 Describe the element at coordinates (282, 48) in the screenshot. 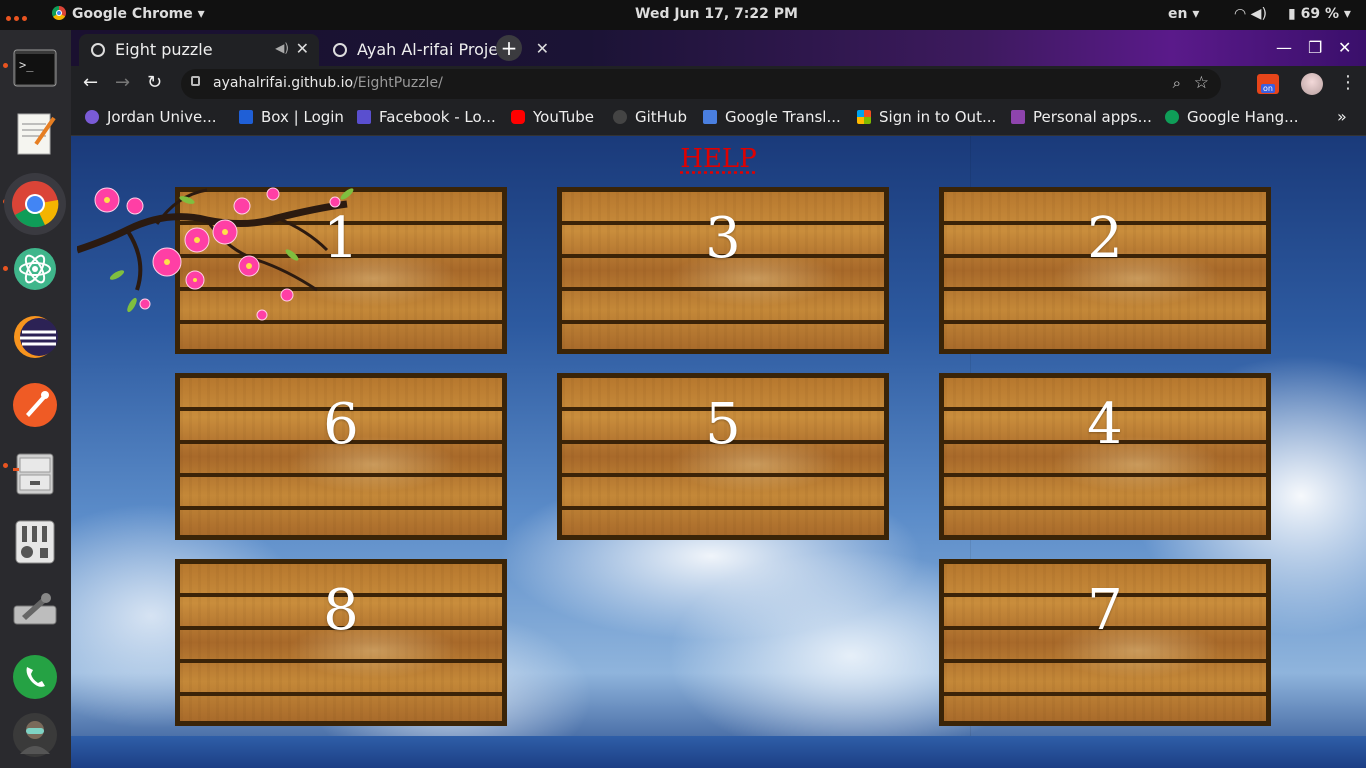

I see `speaker-icon: ◀)` at that location.